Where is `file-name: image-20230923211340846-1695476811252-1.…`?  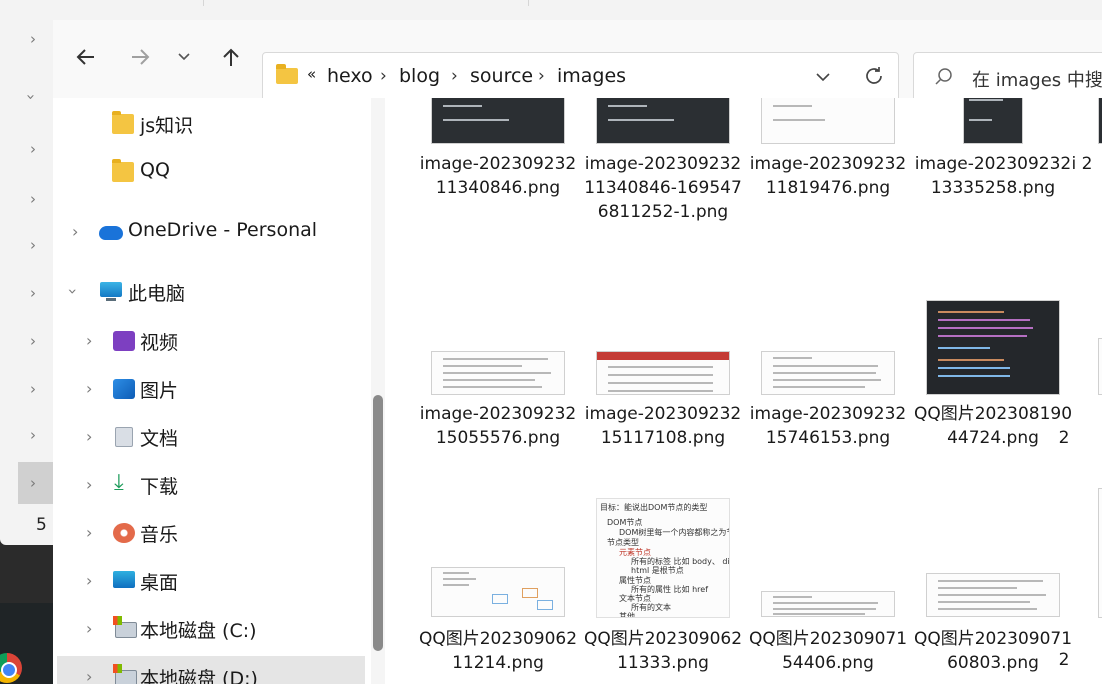
file-name: image-20230923211340846-1695476811252-1.… is located at coordinates (663, 188).